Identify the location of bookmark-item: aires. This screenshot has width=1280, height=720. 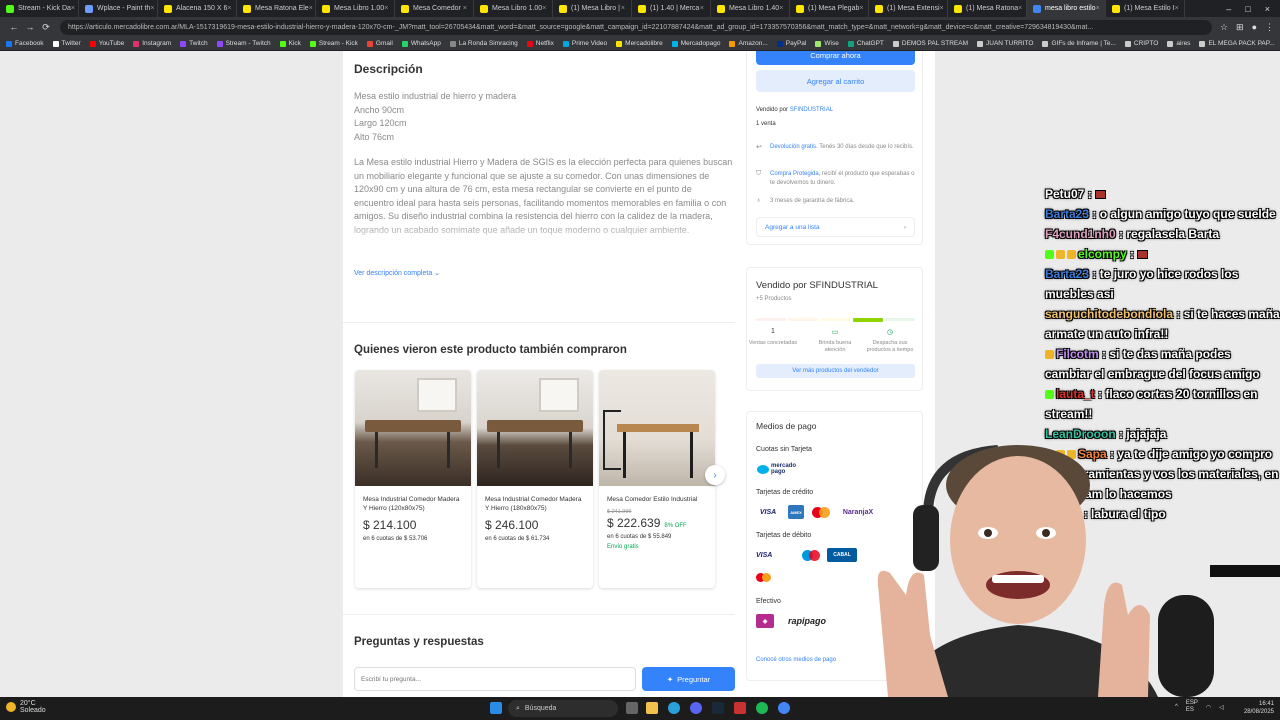
(1178, 43).